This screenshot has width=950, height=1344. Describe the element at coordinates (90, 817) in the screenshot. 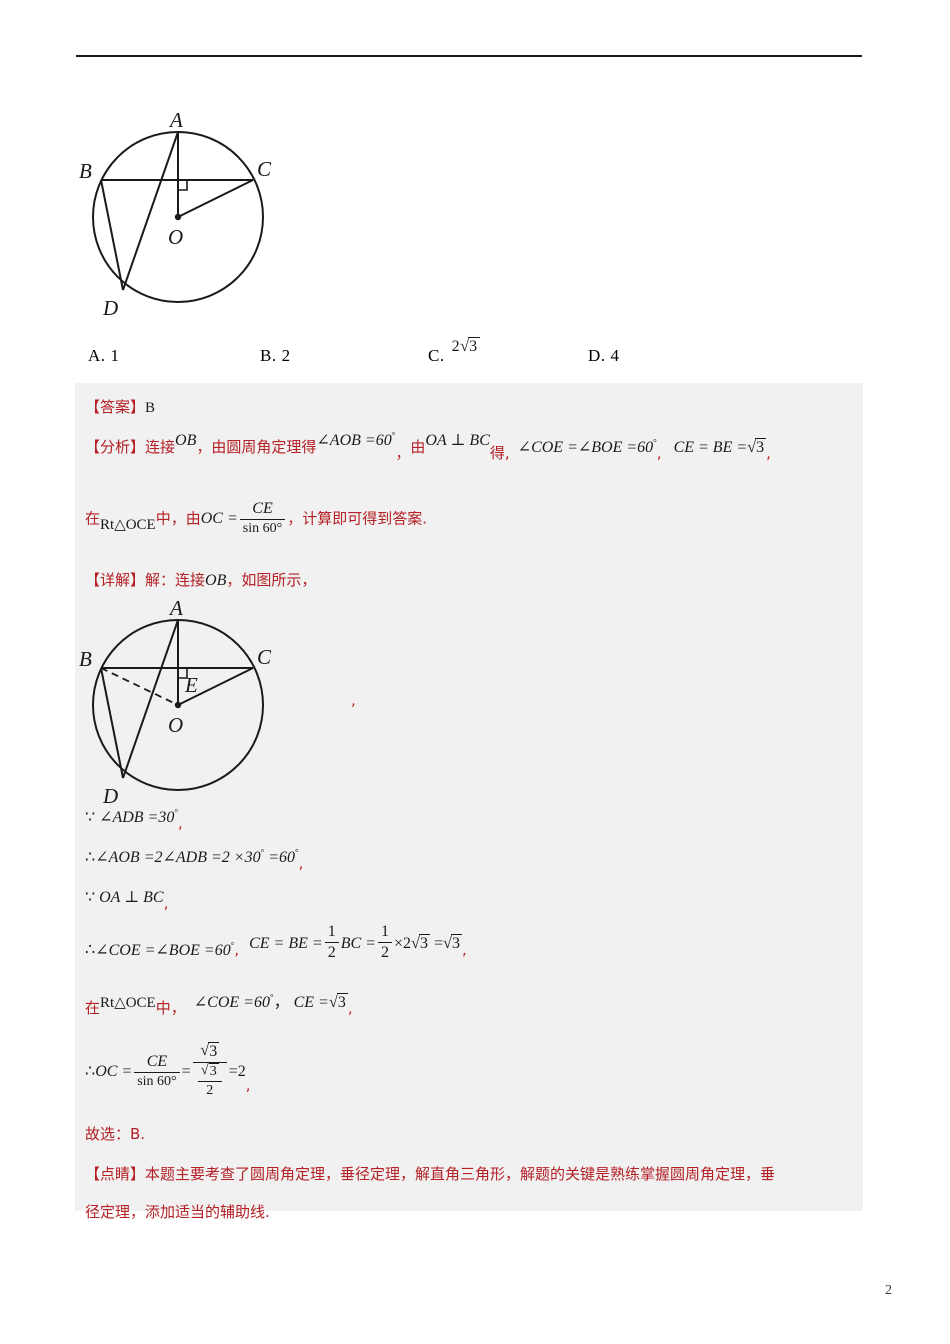

I see `step1-prefix: ∵` at that location.